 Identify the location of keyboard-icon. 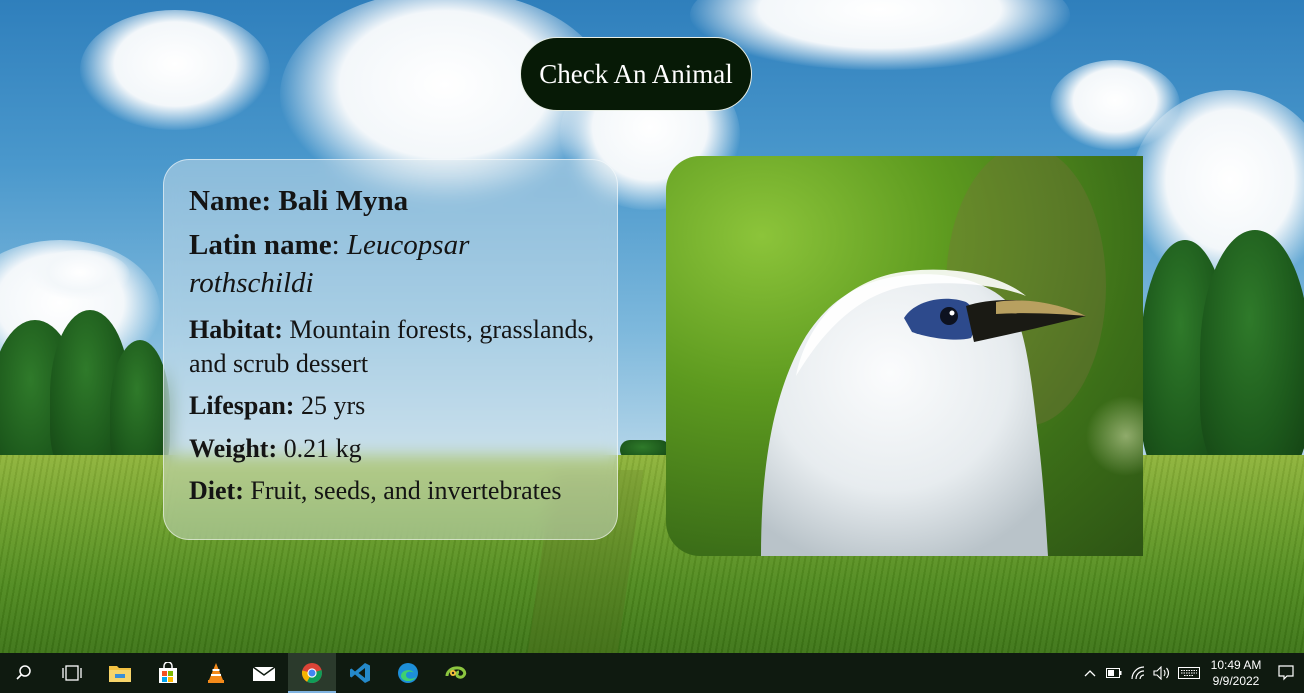
(1189, 673).